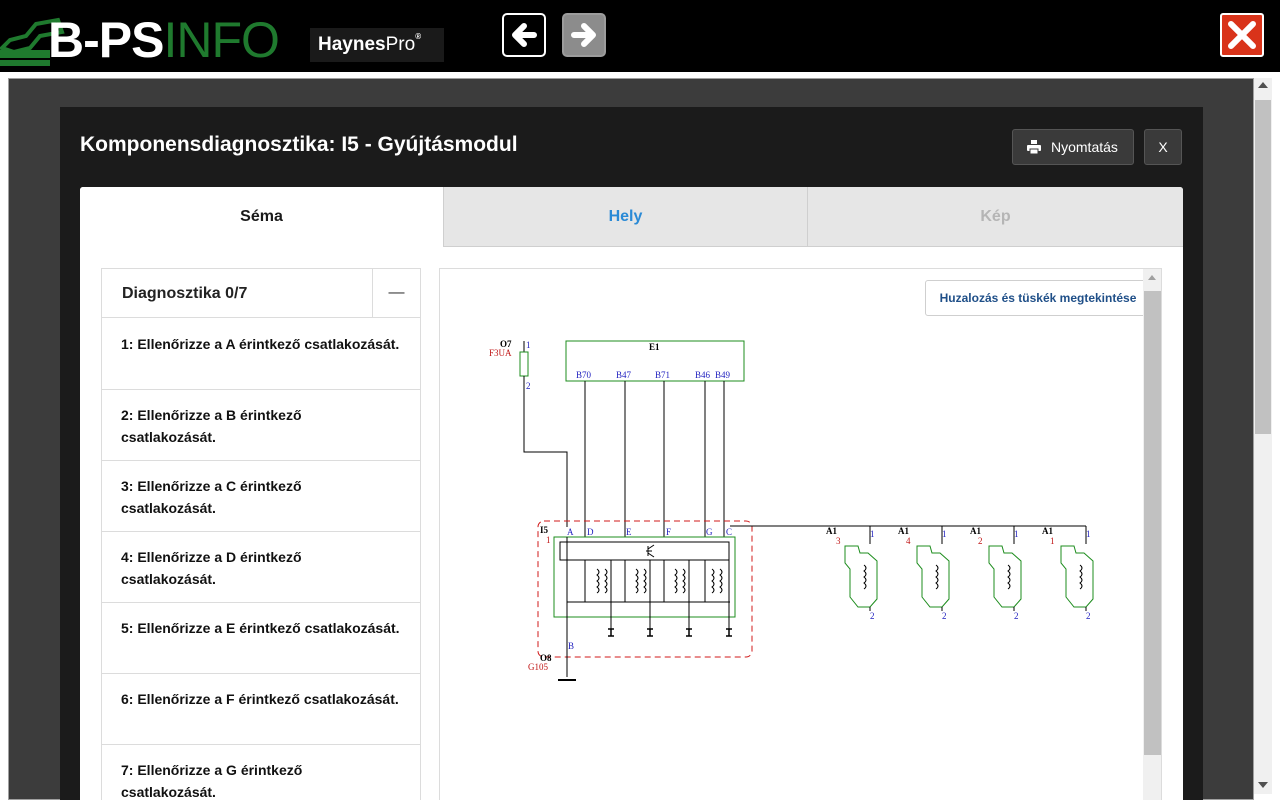  What do you see at coordinates (221, 40) in the screenshot?
I see `logo-info: INFO` at bounding box center [221, 40].